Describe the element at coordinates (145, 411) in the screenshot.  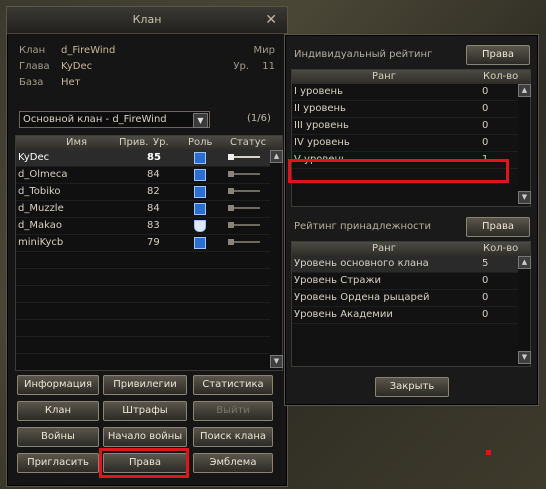
I see `penalties-button: Штрафы` at that location.